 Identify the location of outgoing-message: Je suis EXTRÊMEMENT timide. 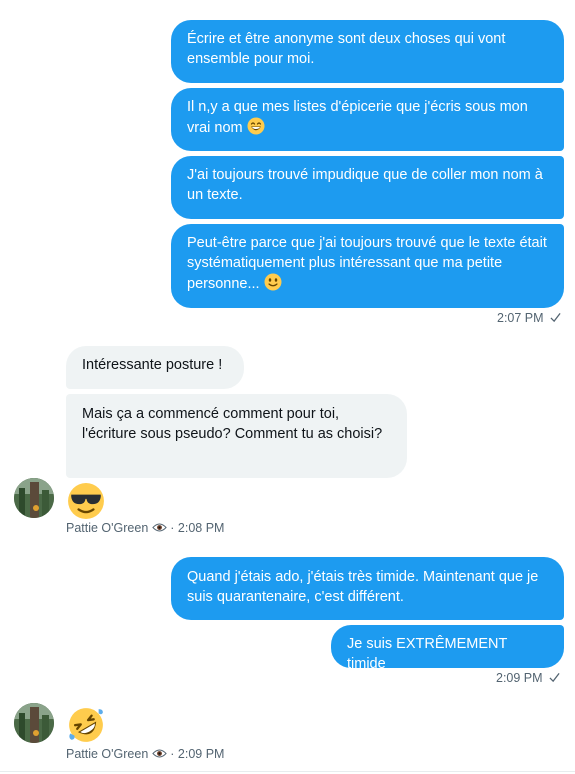
(447, 648).